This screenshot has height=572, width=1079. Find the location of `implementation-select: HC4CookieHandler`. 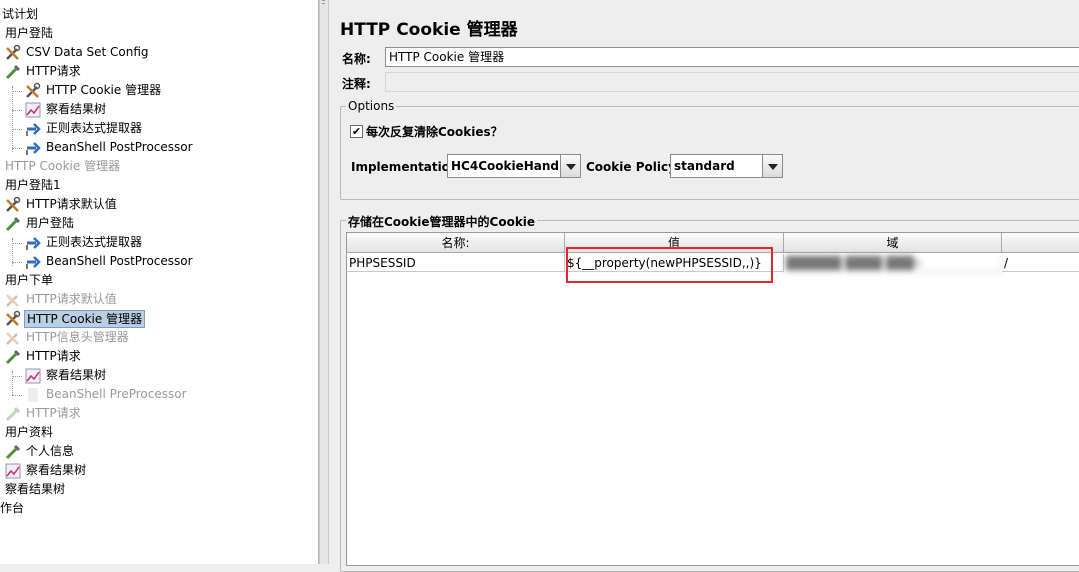

implementation-select: HC4CookieHandler is located at coordinates (514, 166).